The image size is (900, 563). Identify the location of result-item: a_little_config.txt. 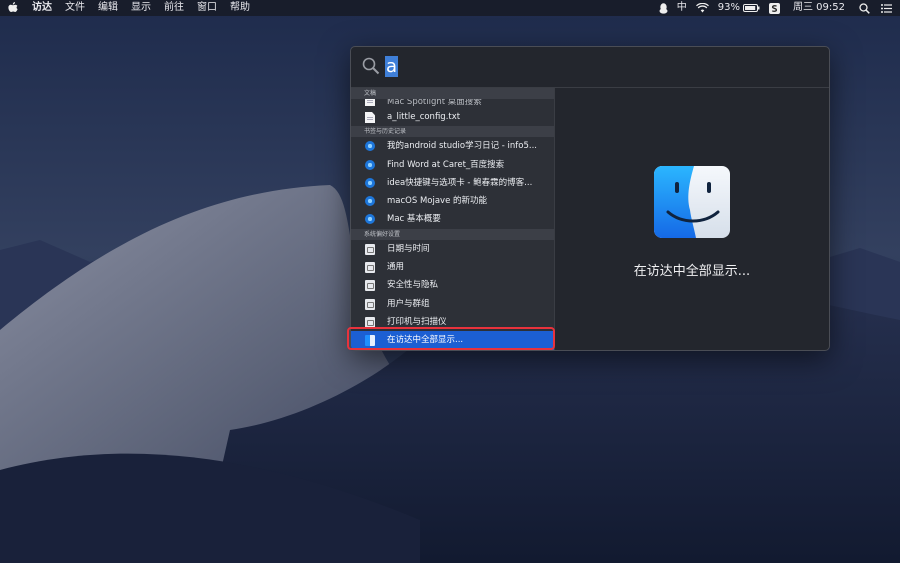
(452, 117).